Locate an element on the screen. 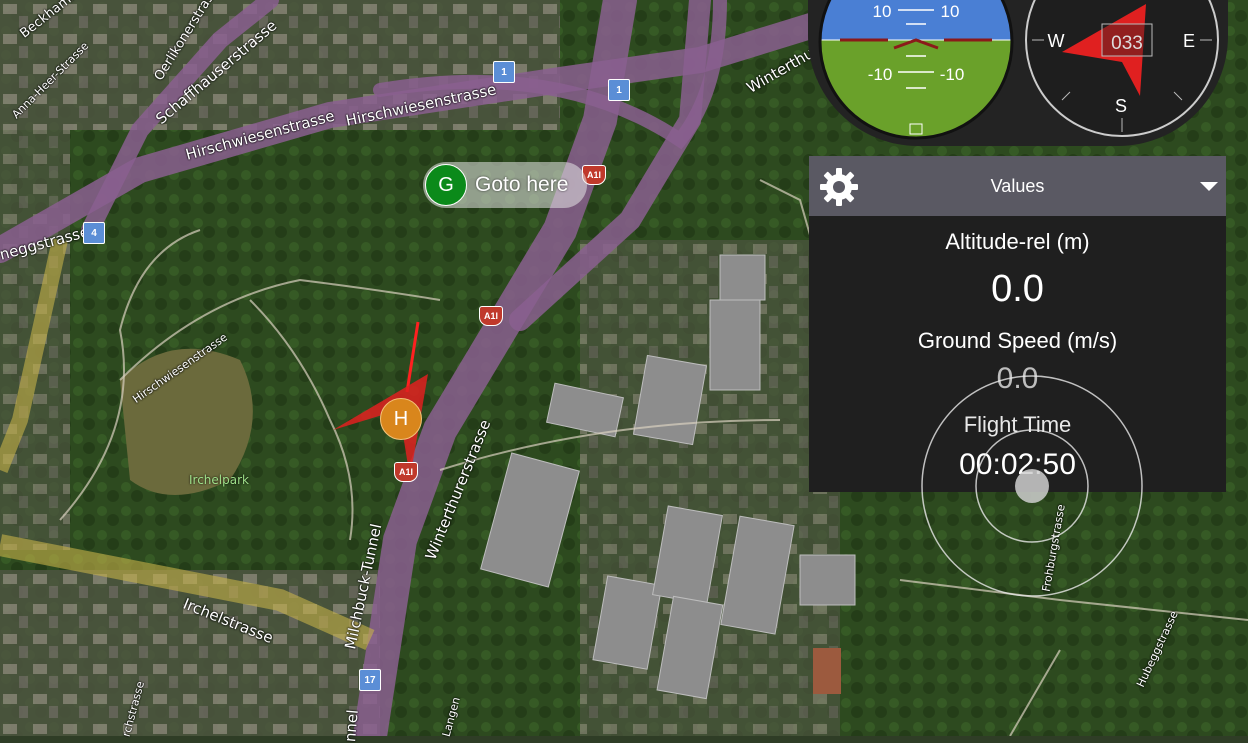 This screenshot has height=743, width=1248. compass-east: E is located at coordinates (1189, 41).